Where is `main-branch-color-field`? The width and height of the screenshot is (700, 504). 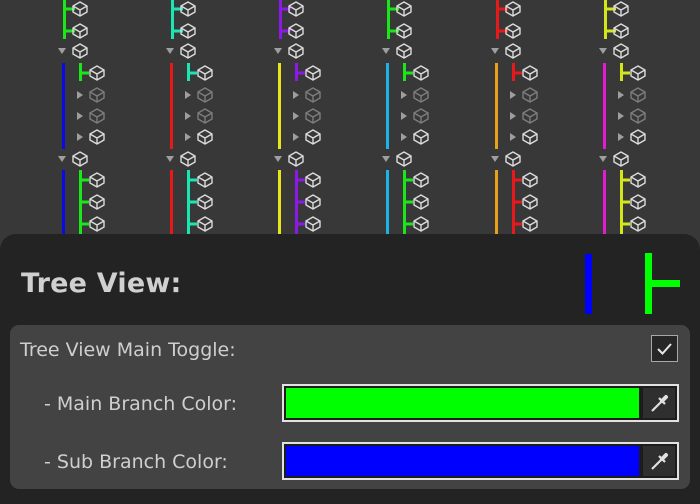 main-branch-color-field is located at coordinates (480, 403).